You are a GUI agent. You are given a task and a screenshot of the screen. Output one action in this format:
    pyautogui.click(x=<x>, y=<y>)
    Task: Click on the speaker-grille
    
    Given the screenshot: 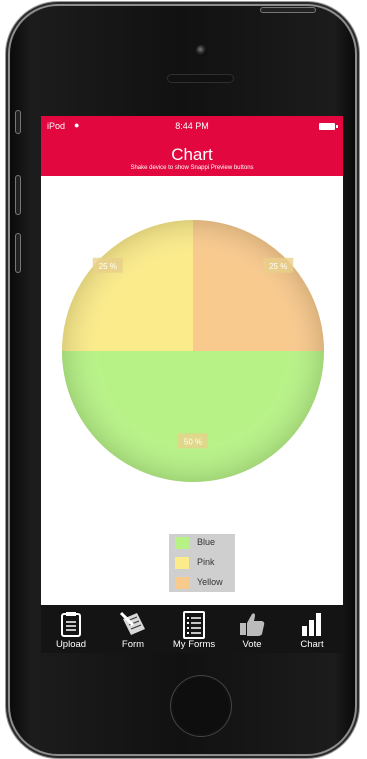 What is the action you would take?
    pyautogui.click(x=200, y=78)
    